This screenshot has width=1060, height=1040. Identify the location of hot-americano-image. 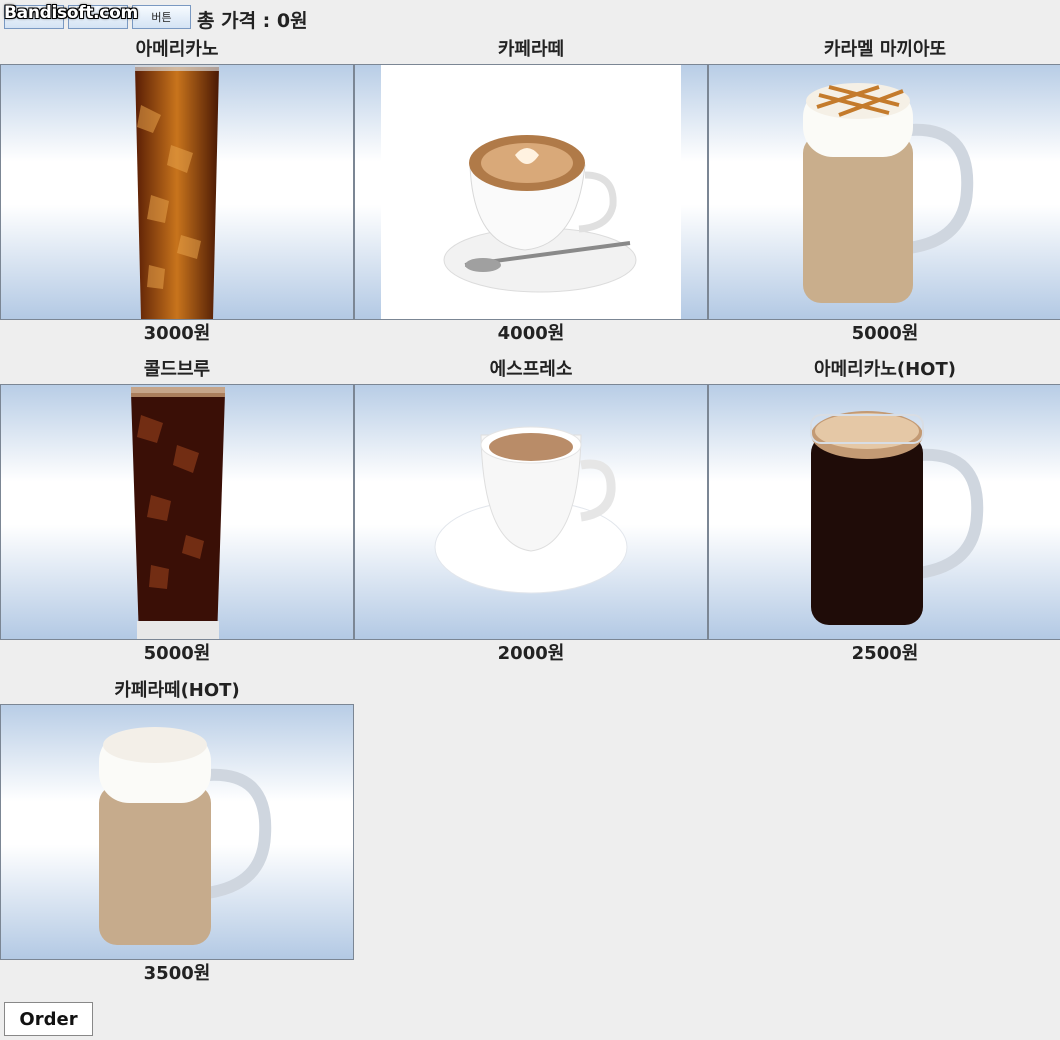
(897, 518).